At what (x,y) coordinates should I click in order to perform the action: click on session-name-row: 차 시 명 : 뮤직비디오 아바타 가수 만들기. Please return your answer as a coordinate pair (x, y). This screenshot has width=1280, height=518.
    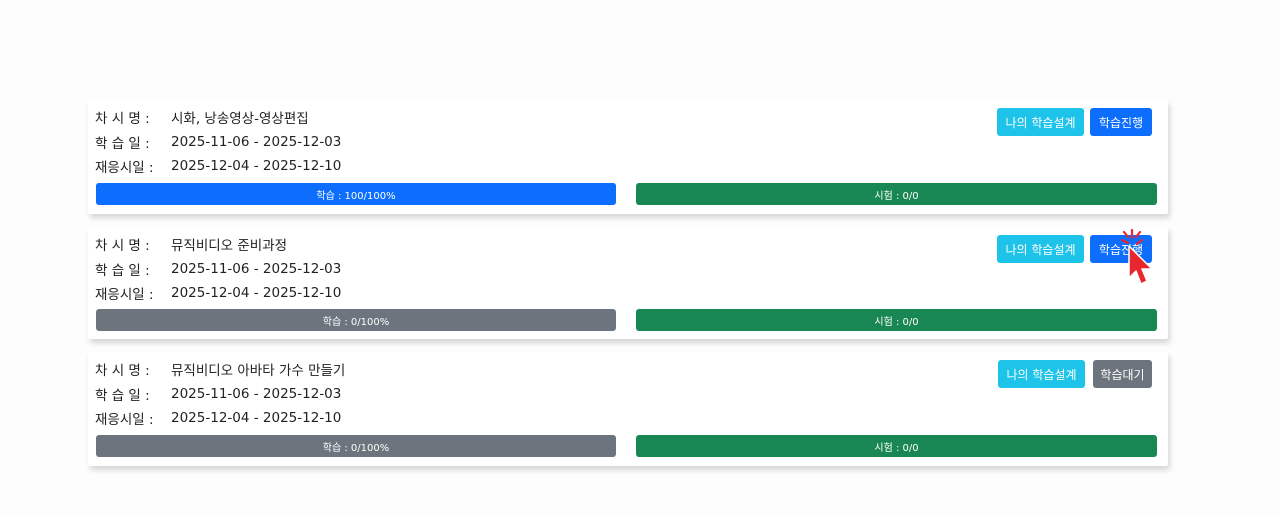
    Looking at the image, I should click on (220, 369).